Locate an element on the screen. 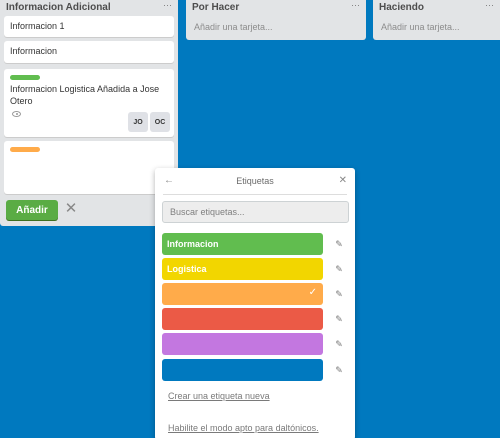 The height and width of the screenshot is (438, 500). popover-title: Etiquetas is located at coordinates (255, 181).